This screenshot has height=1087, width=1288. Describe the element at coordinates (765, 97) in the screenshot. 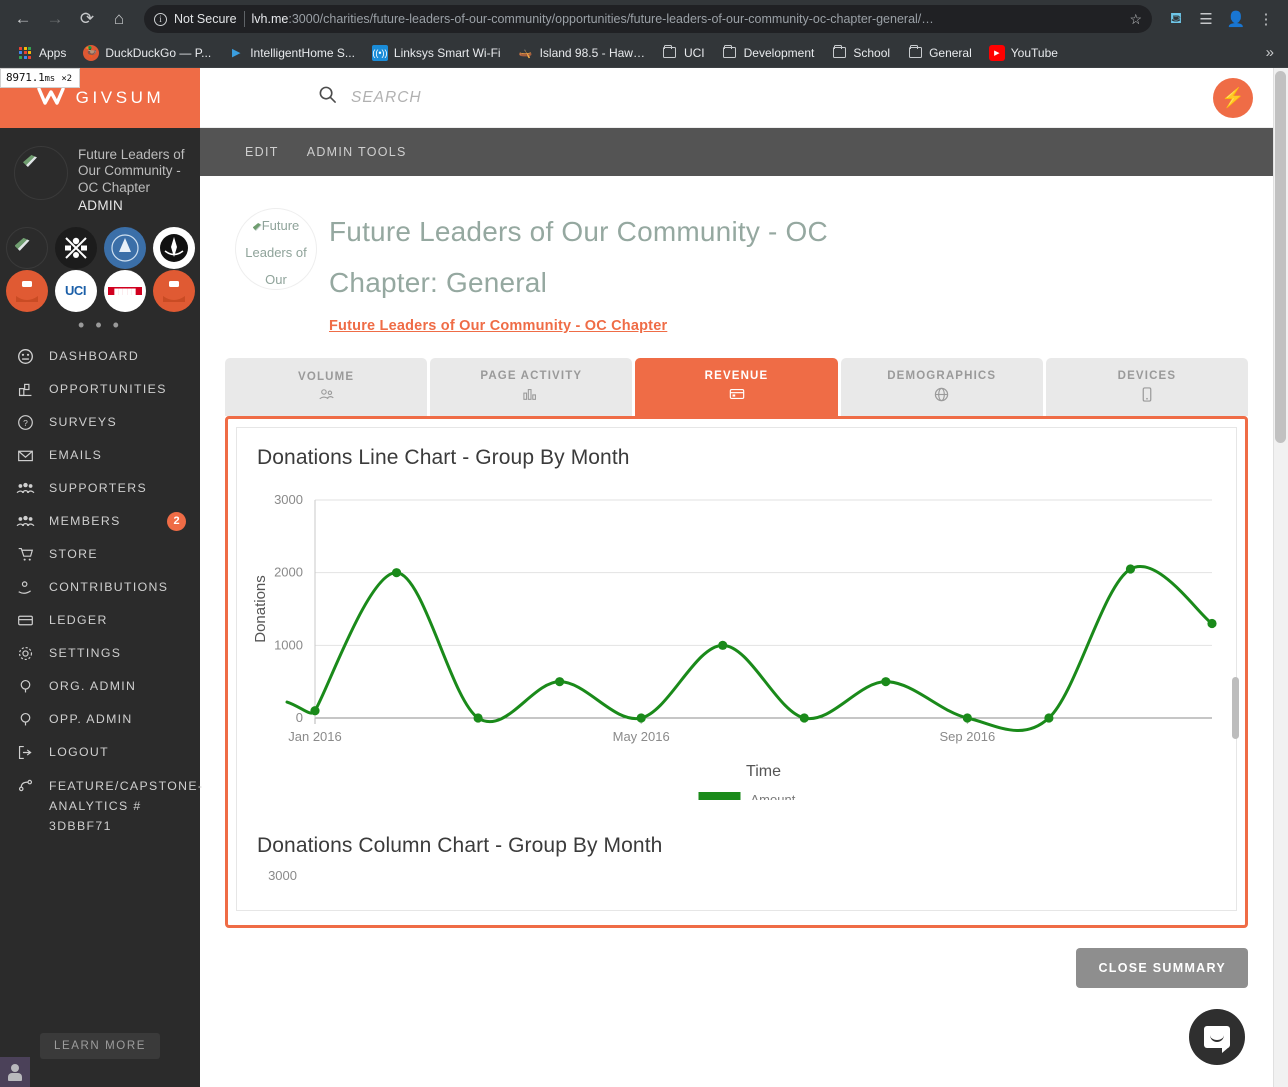

I see `search-container` at that location.